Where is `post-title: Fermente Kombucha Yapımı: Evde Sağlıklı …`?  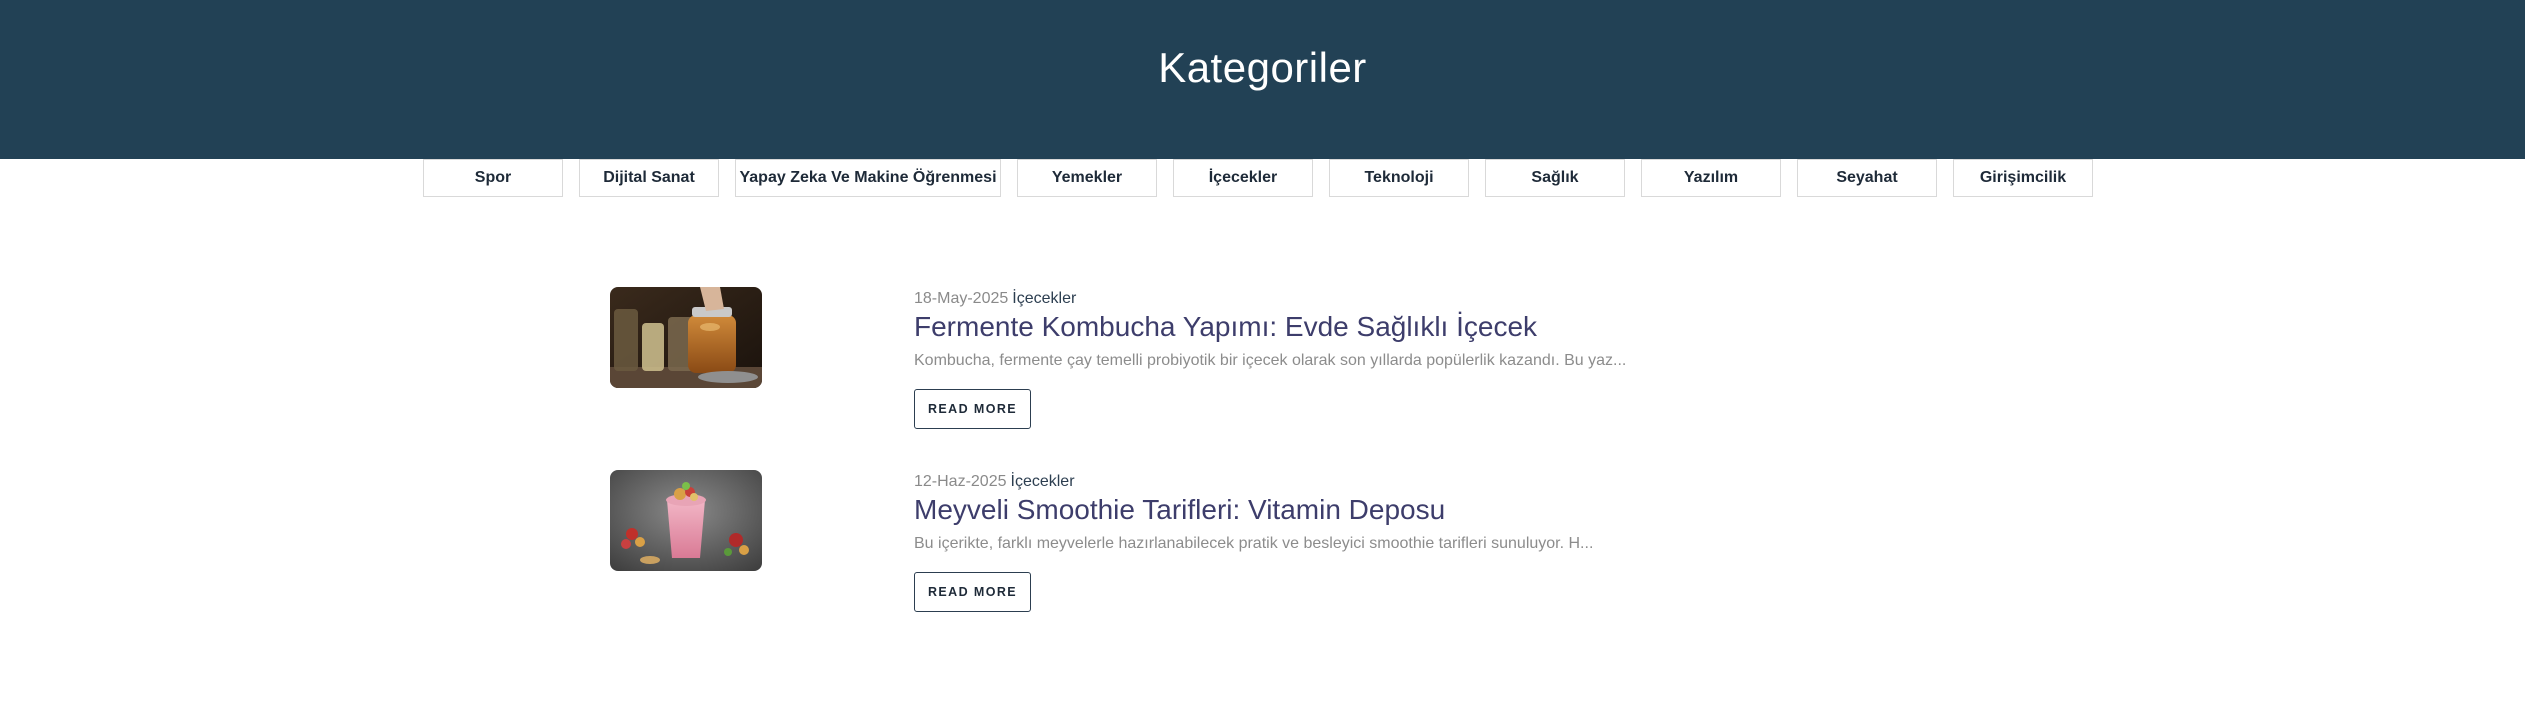
post-title: Fermente Kombucha Yapımı: Evde Sağlıklı … is located at coordinates (1225, 327).